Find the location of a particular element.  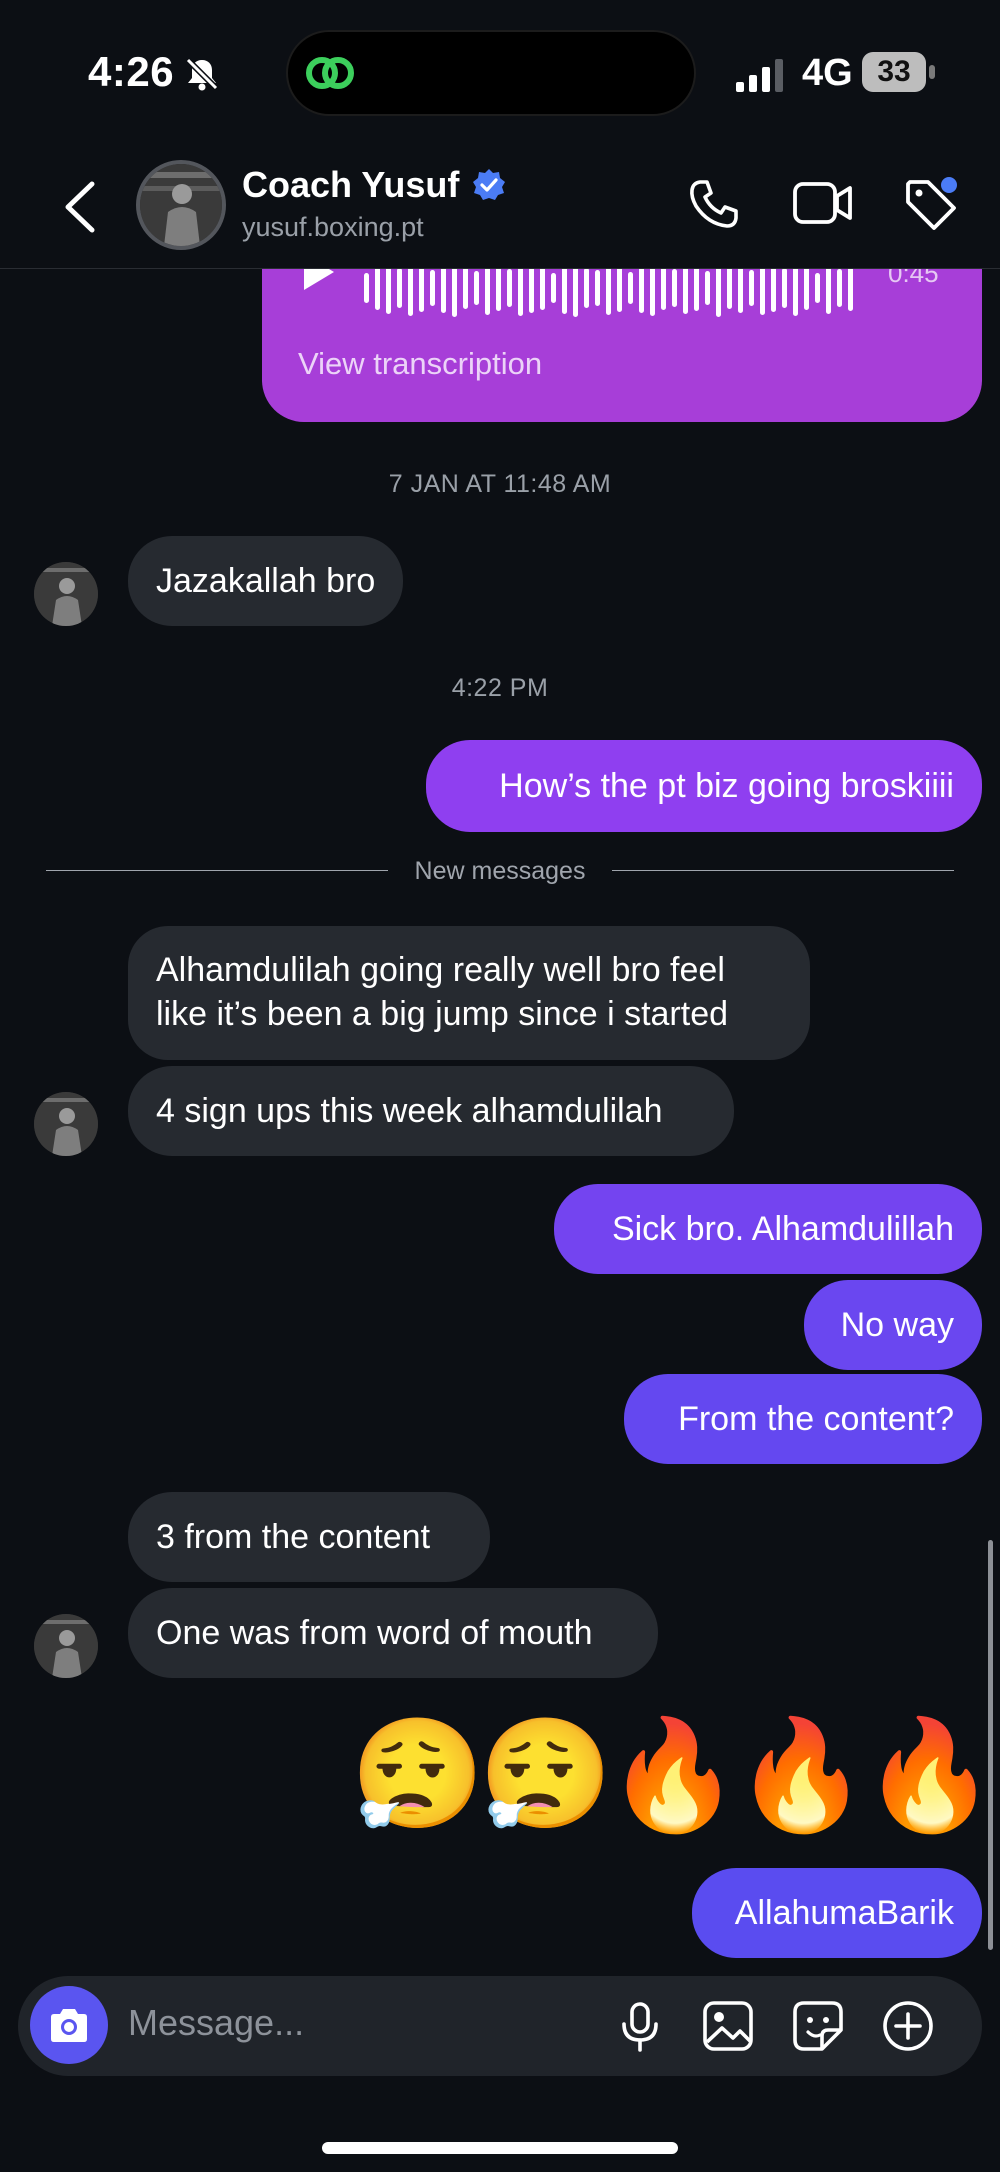

message-text: 3 from the content is located at coordinates (293, 1537).